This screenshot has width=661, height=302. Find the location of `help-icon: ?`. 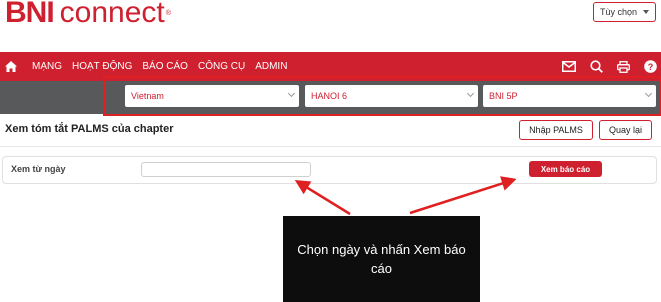

help-icon: ? is located at coordinates (650, 66).